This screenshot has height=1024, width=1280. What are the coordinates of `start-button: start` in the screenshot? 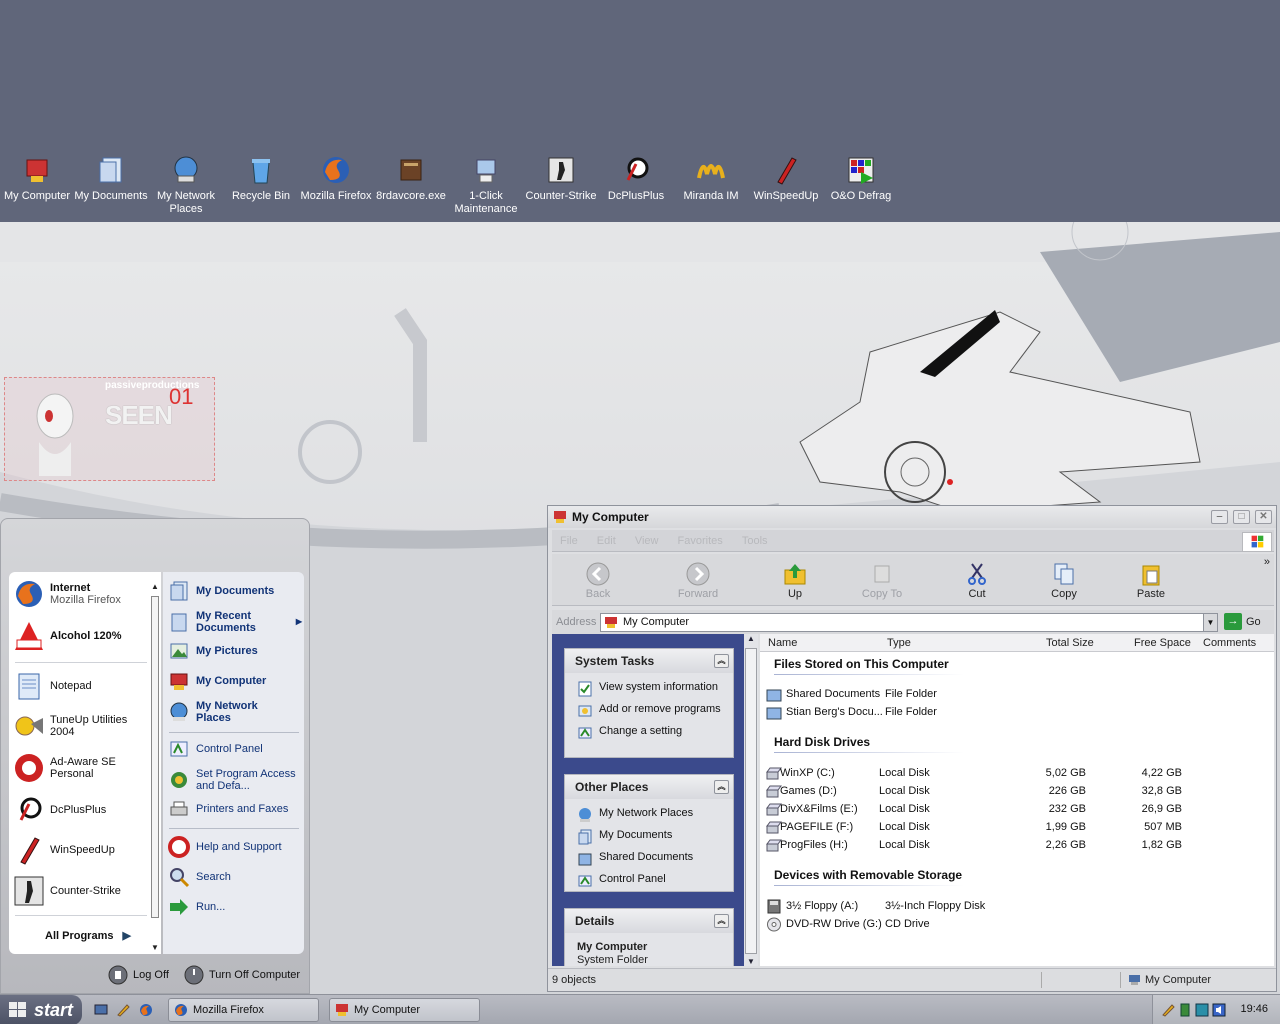 It's located at (41, 1009).